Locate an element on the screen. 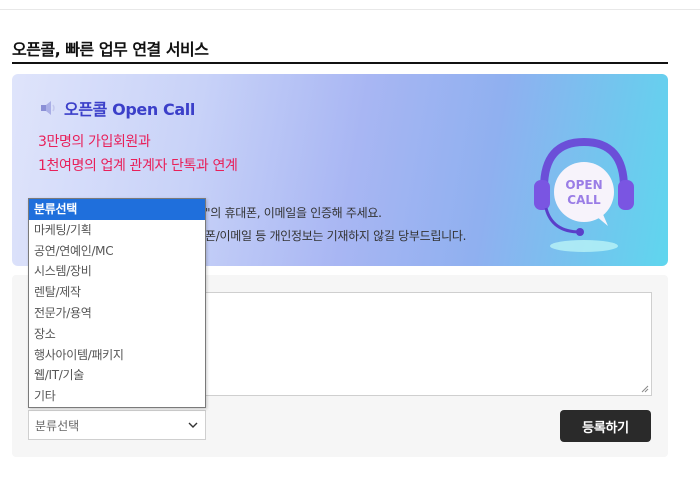 This screenshot has width=700, height=486. brand-row: 오픈콜 Open Call is located at coordinates (117, 108).